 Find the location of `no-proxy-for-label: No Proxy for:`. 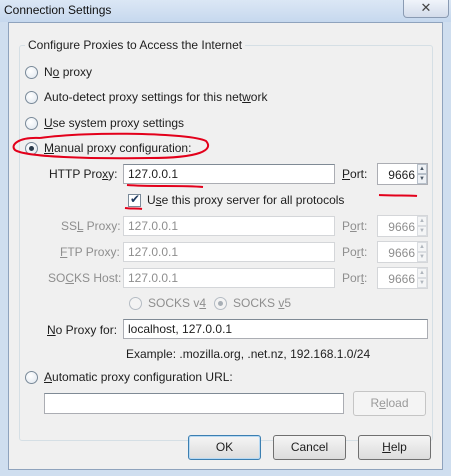

no-proxy-for-label: No Proxy for: is located at coordinates (82, 330).